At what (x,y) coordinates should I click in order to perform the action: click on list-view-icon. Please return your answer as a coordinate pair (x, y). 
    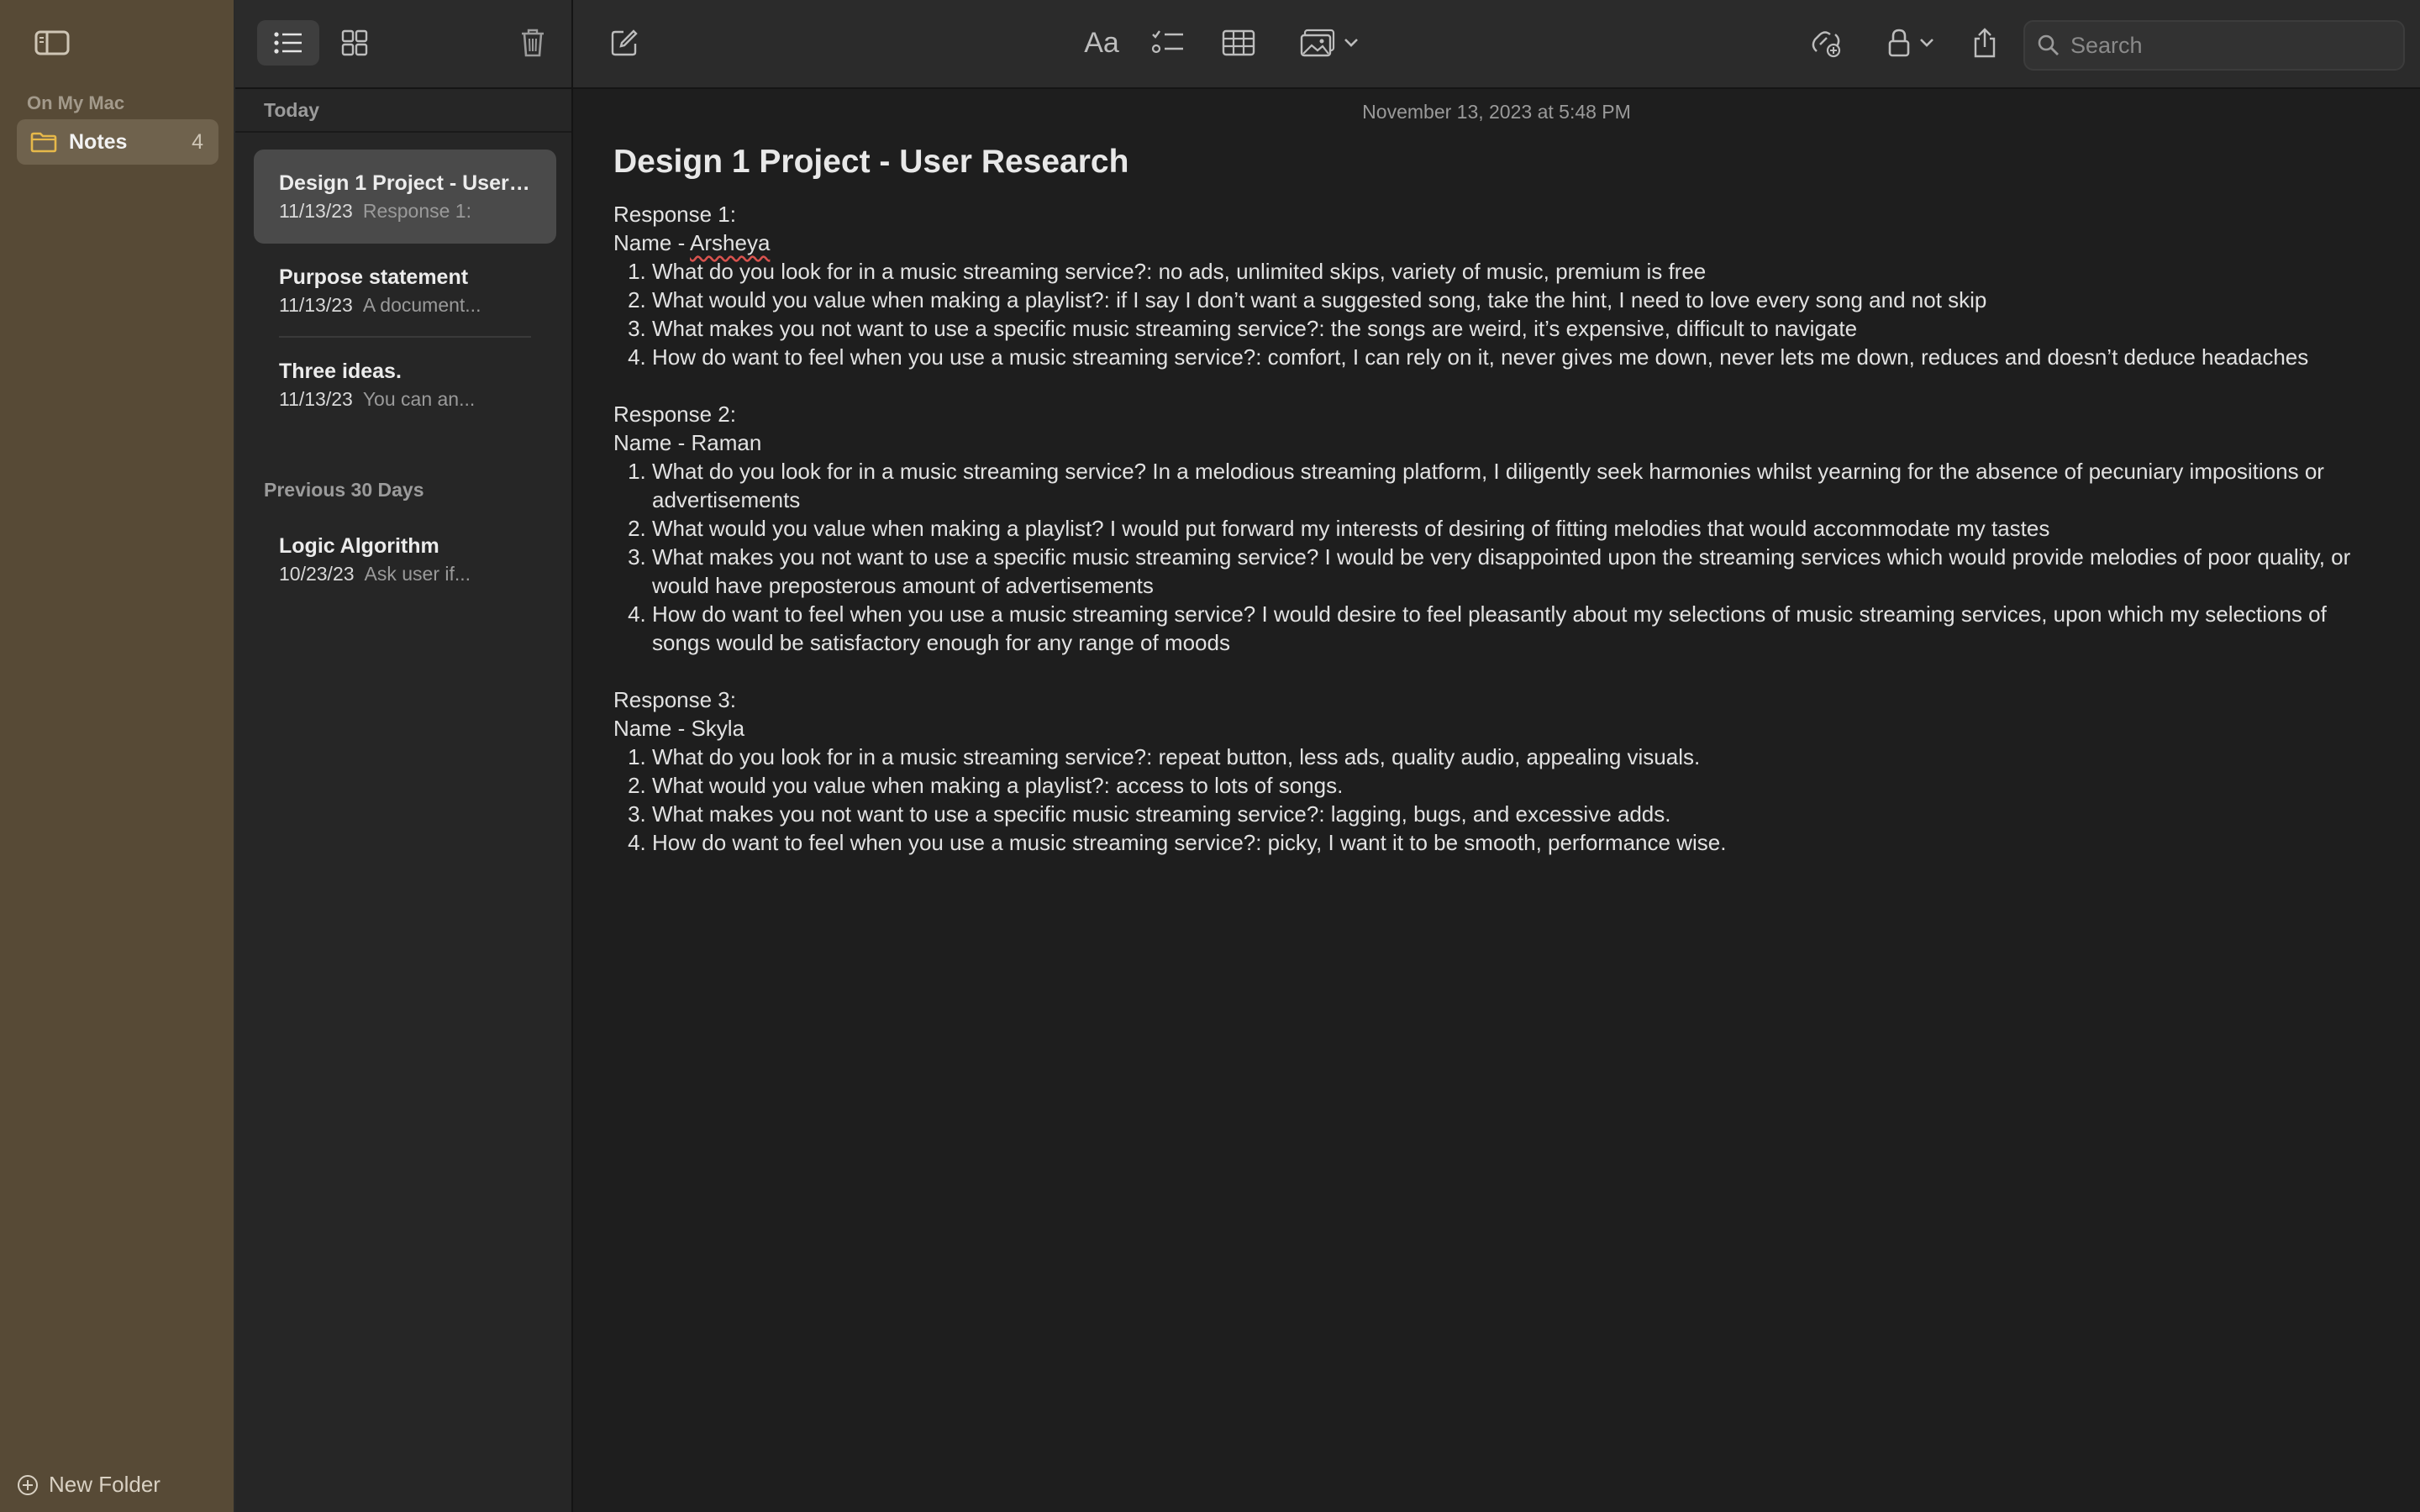
    Looking at the image, I should click on (288, 43).